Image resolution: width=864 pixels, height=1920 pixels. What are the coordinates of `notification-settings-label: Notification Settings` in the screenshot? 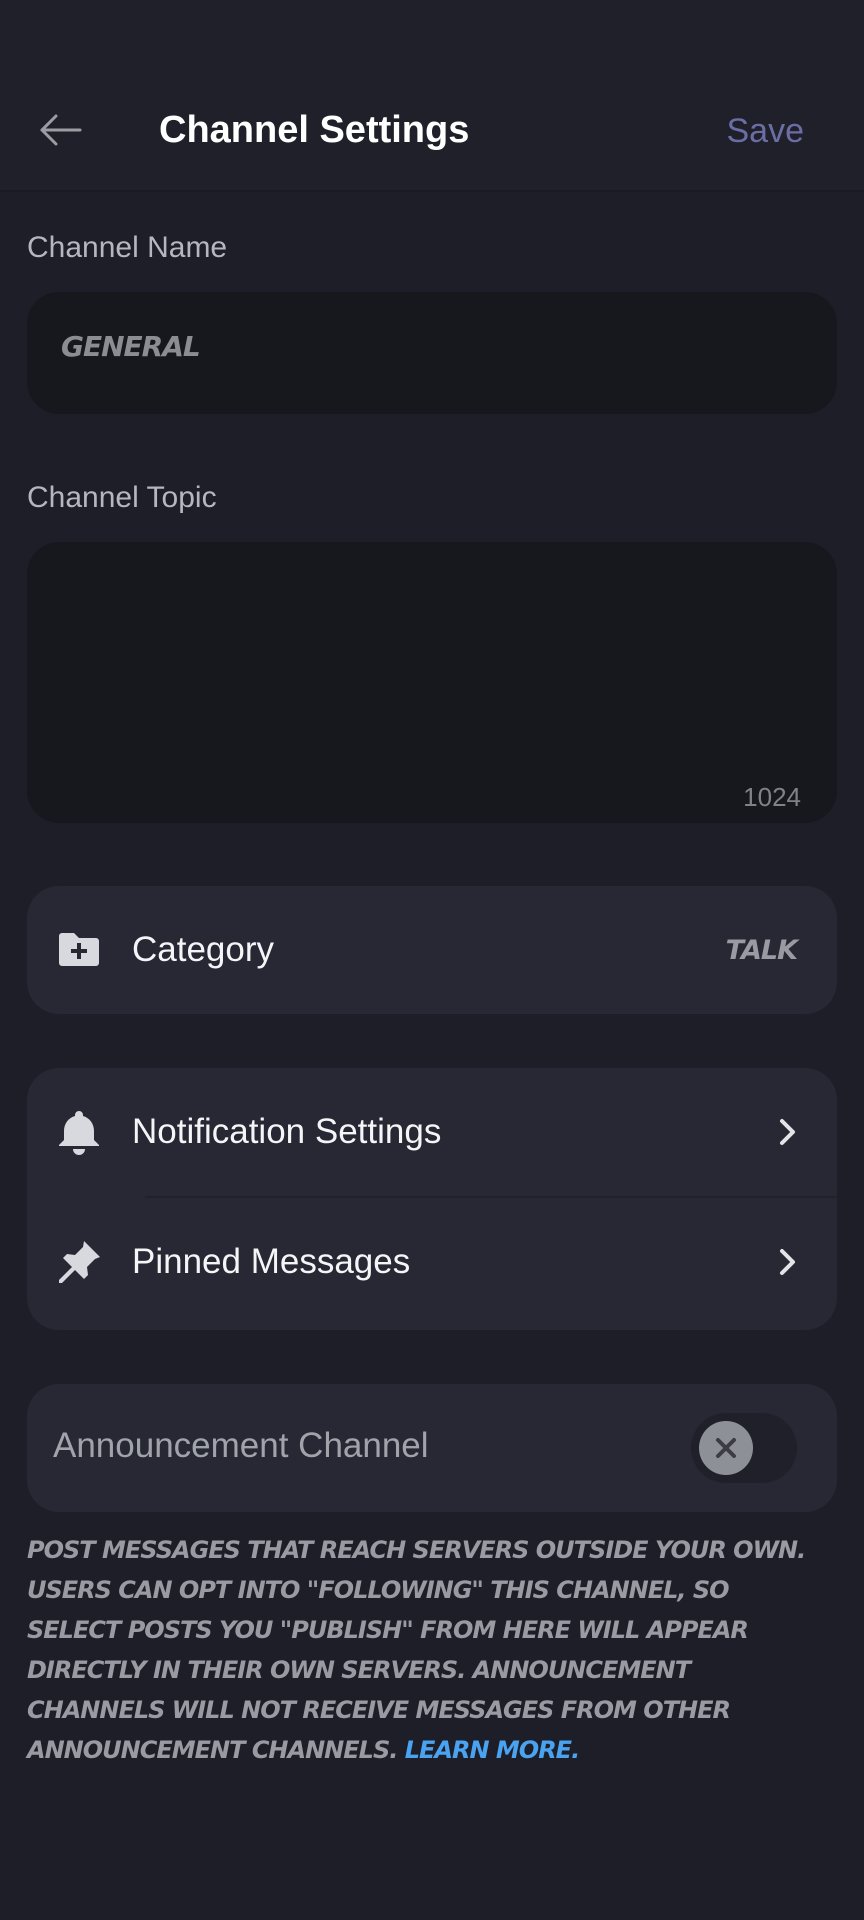 It's located at (287, 1131).